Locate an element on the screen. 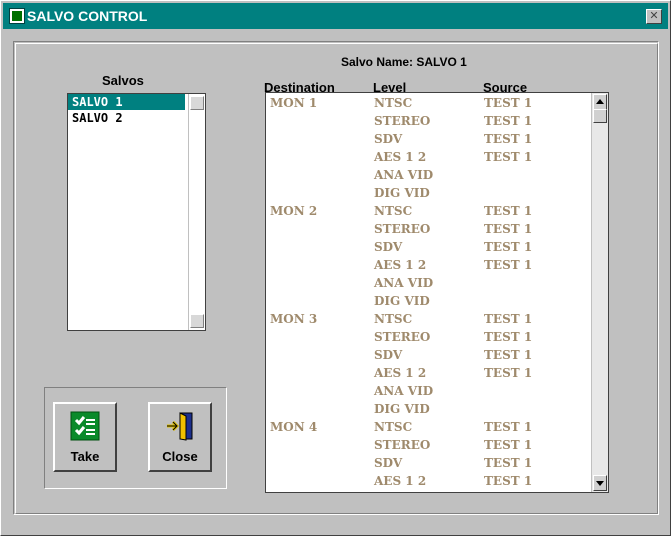 This screenshot has height=536, width=671. take-checklist-icon is located at coordinates (85, 426).